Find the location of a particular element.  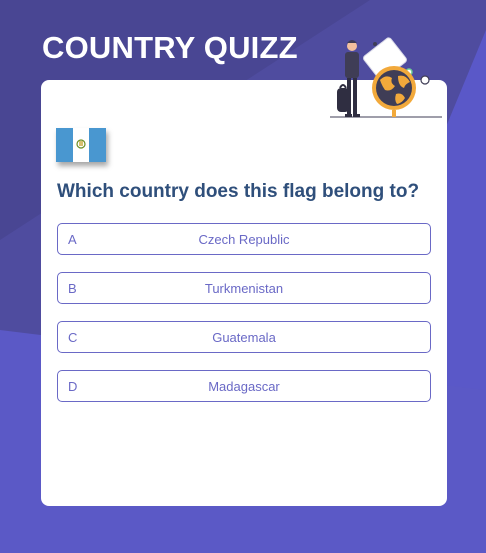

answer-option-a: A Czech Republic is located at coordinates (244, 239).